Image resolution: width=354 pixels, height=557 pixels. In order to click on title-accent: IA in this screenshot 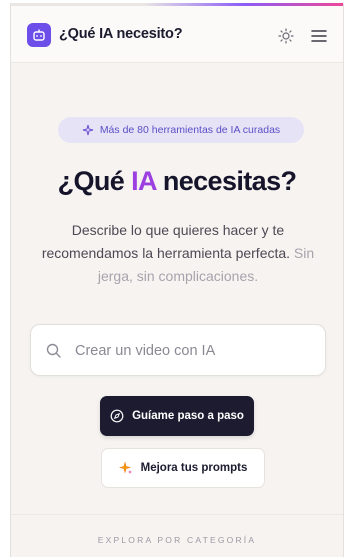, I will do `click(143, 181)`.